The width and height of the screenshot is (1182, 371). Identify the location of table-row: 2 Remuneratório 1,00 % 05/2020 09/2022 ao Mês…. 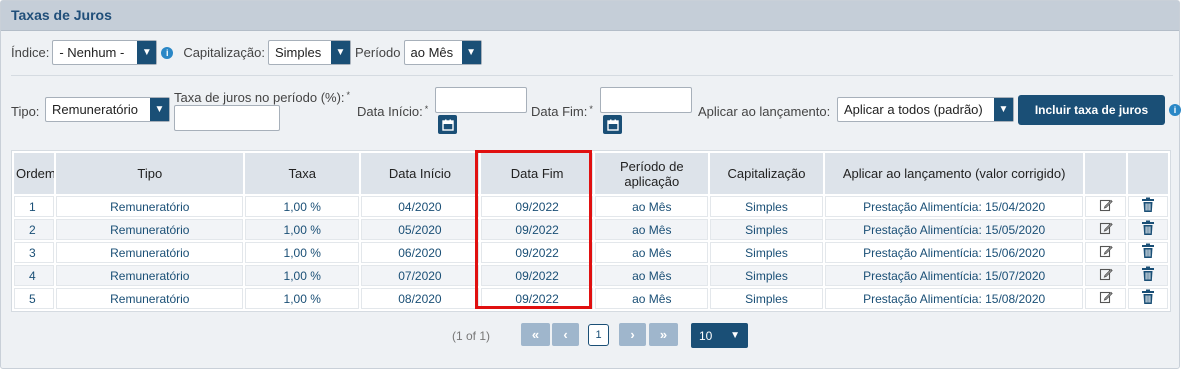
(591, 229).